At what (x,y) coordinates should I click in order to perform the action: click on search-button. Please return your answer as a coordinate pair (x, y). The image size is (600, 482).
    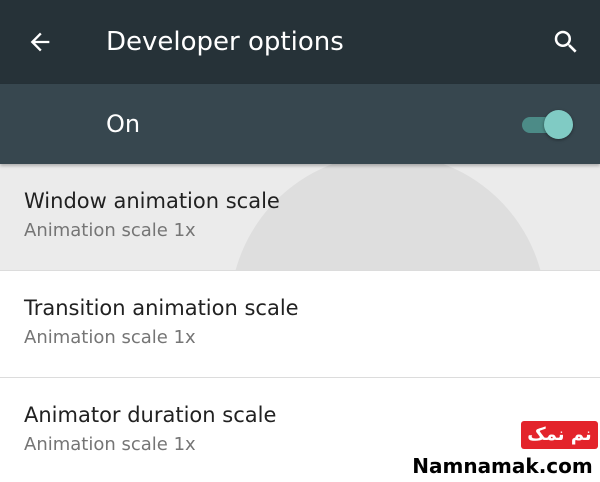
    Looking at the image, I should click on (566, 42).